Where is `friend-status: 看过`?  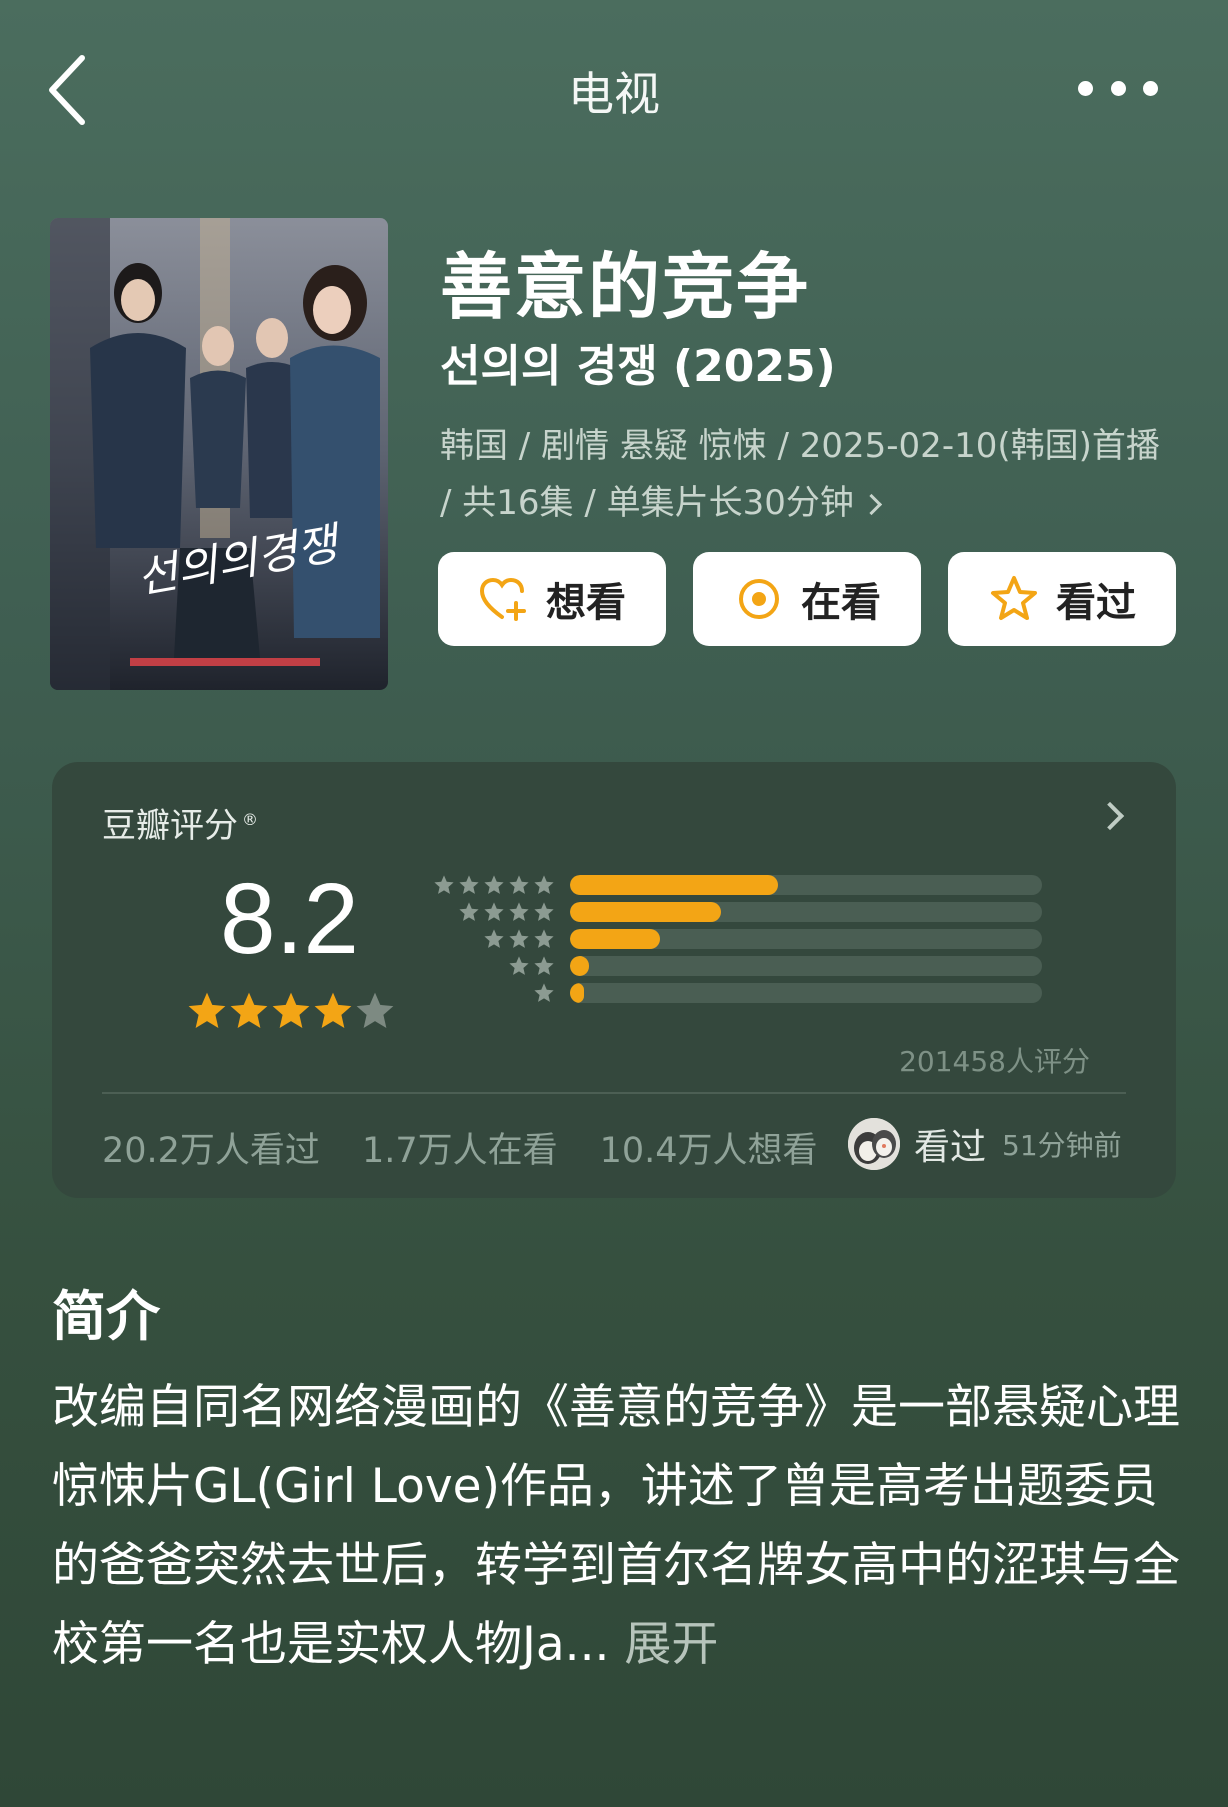 friend-status: 看过 is located at coordinates (950, 1147).